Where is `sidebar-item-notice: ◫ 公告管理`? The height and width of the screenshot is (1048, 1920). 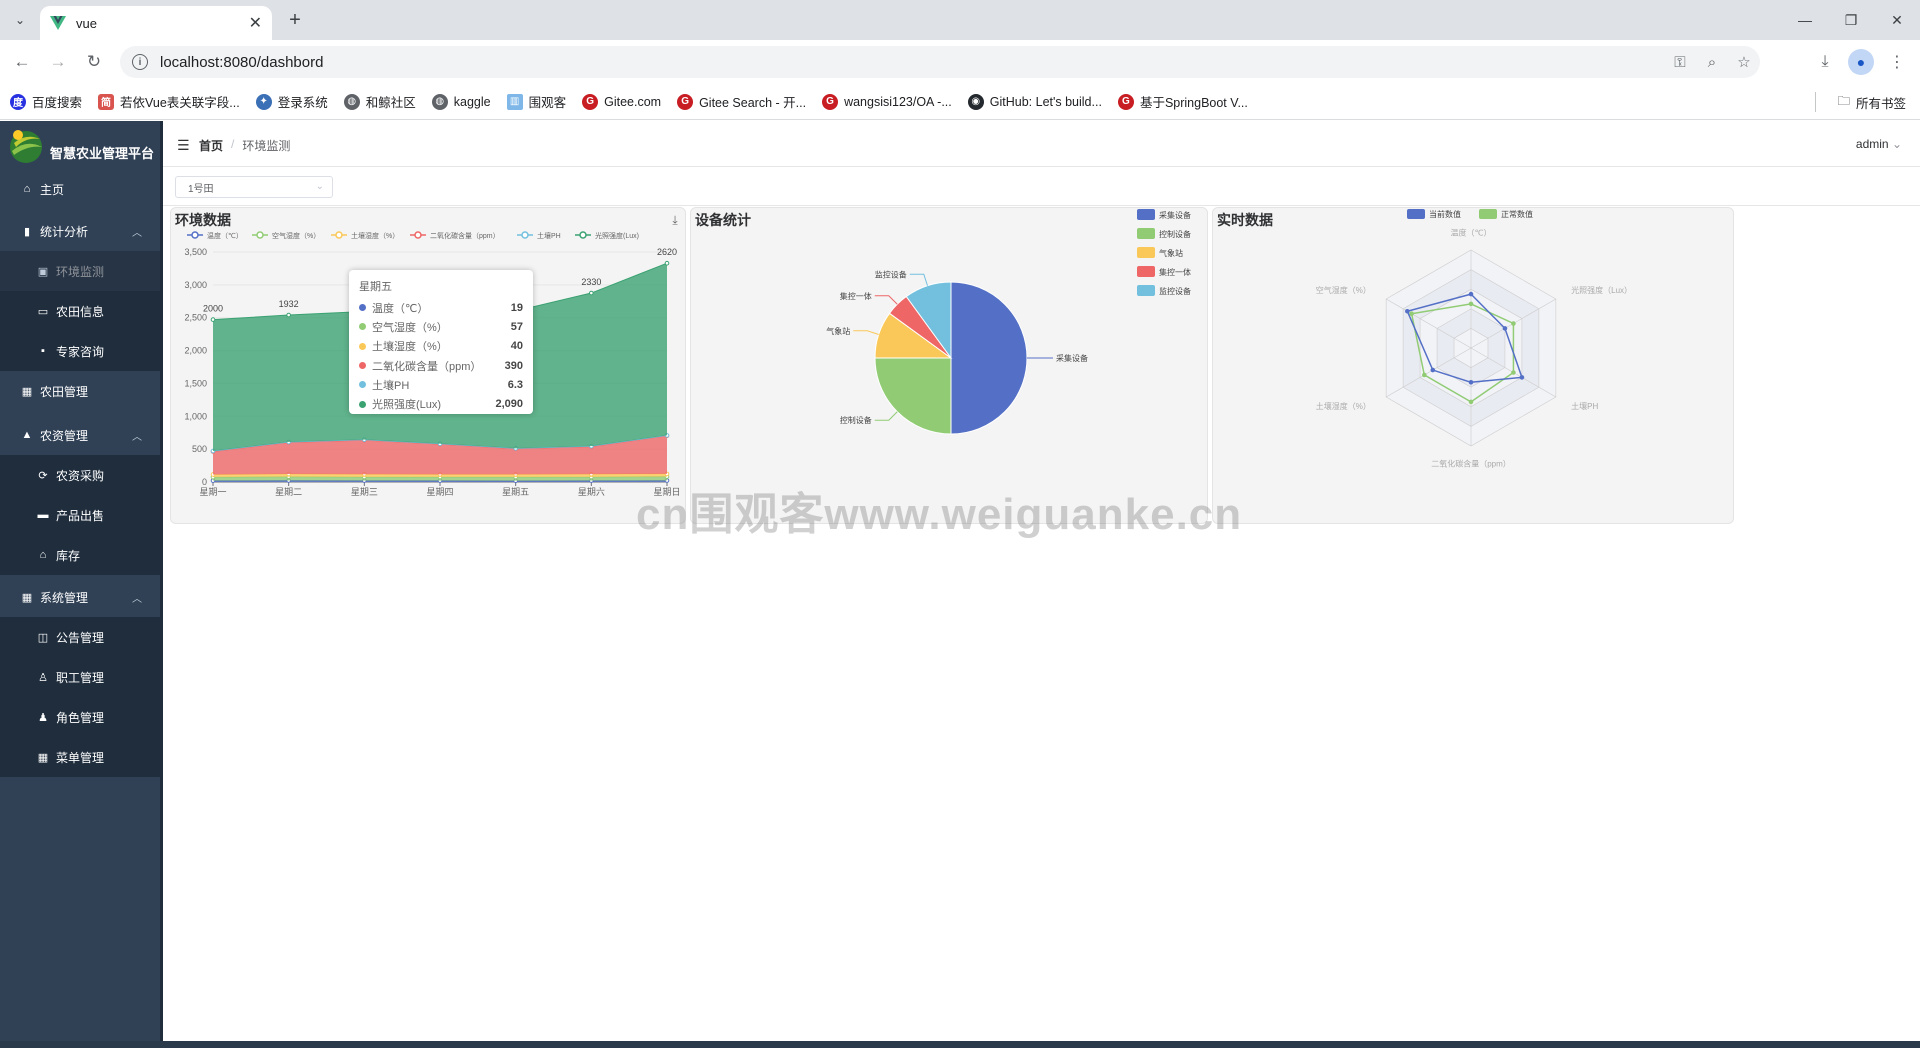 sidebar-item-notice: ◫ 公告管理 is located at coordinates (80, 637).